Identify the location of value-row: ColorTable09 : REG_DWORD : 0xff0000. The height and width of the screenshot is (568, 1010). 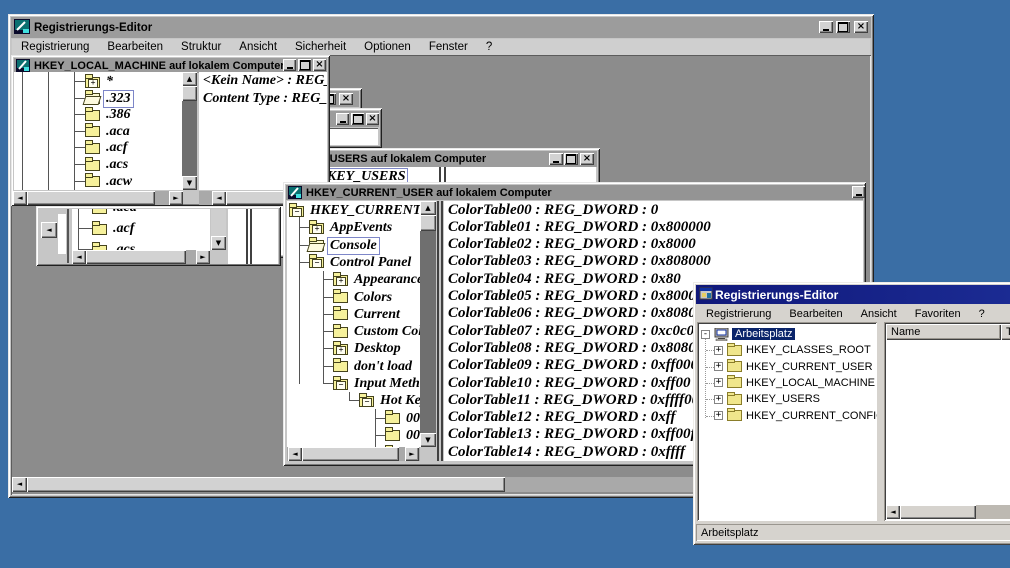
(577, 365).